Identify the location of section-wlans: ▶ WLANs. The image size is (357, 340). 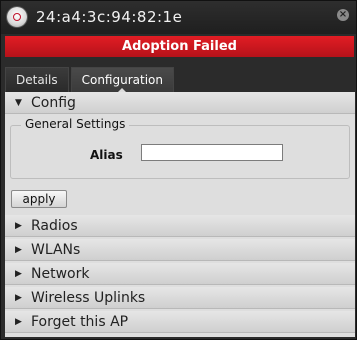
(180, 250).